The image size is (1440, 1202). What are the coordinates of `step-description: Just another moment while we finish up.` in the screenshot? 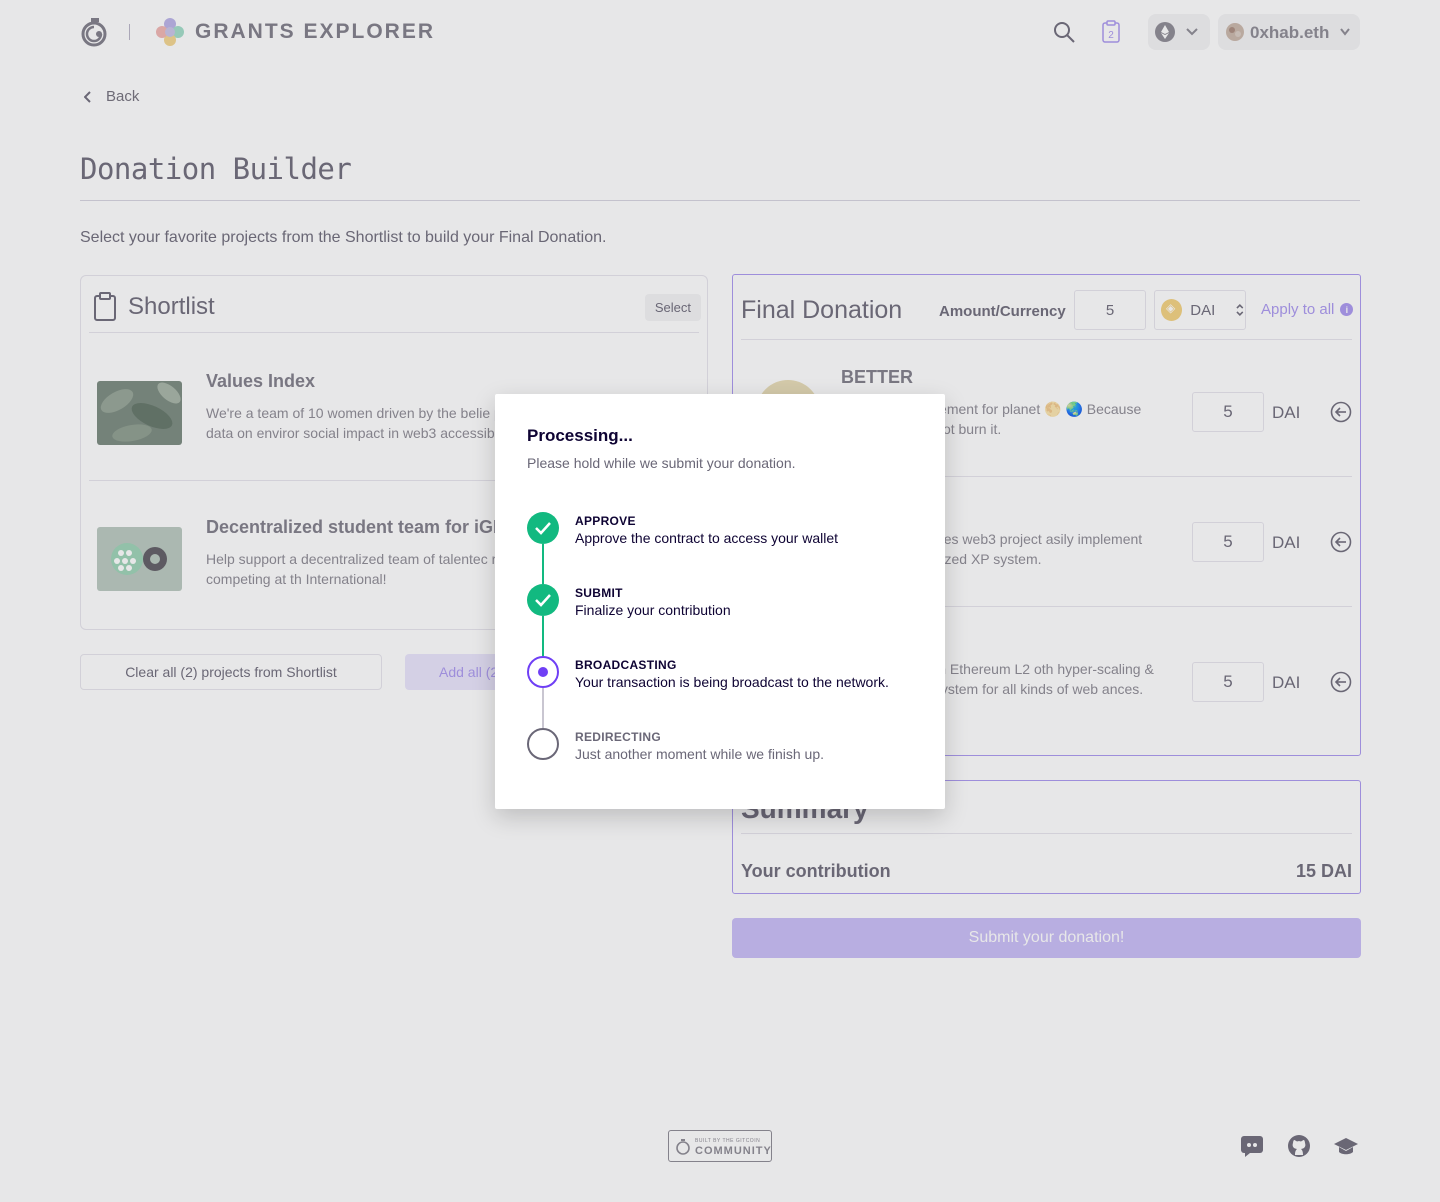 It's located at (700, 754).